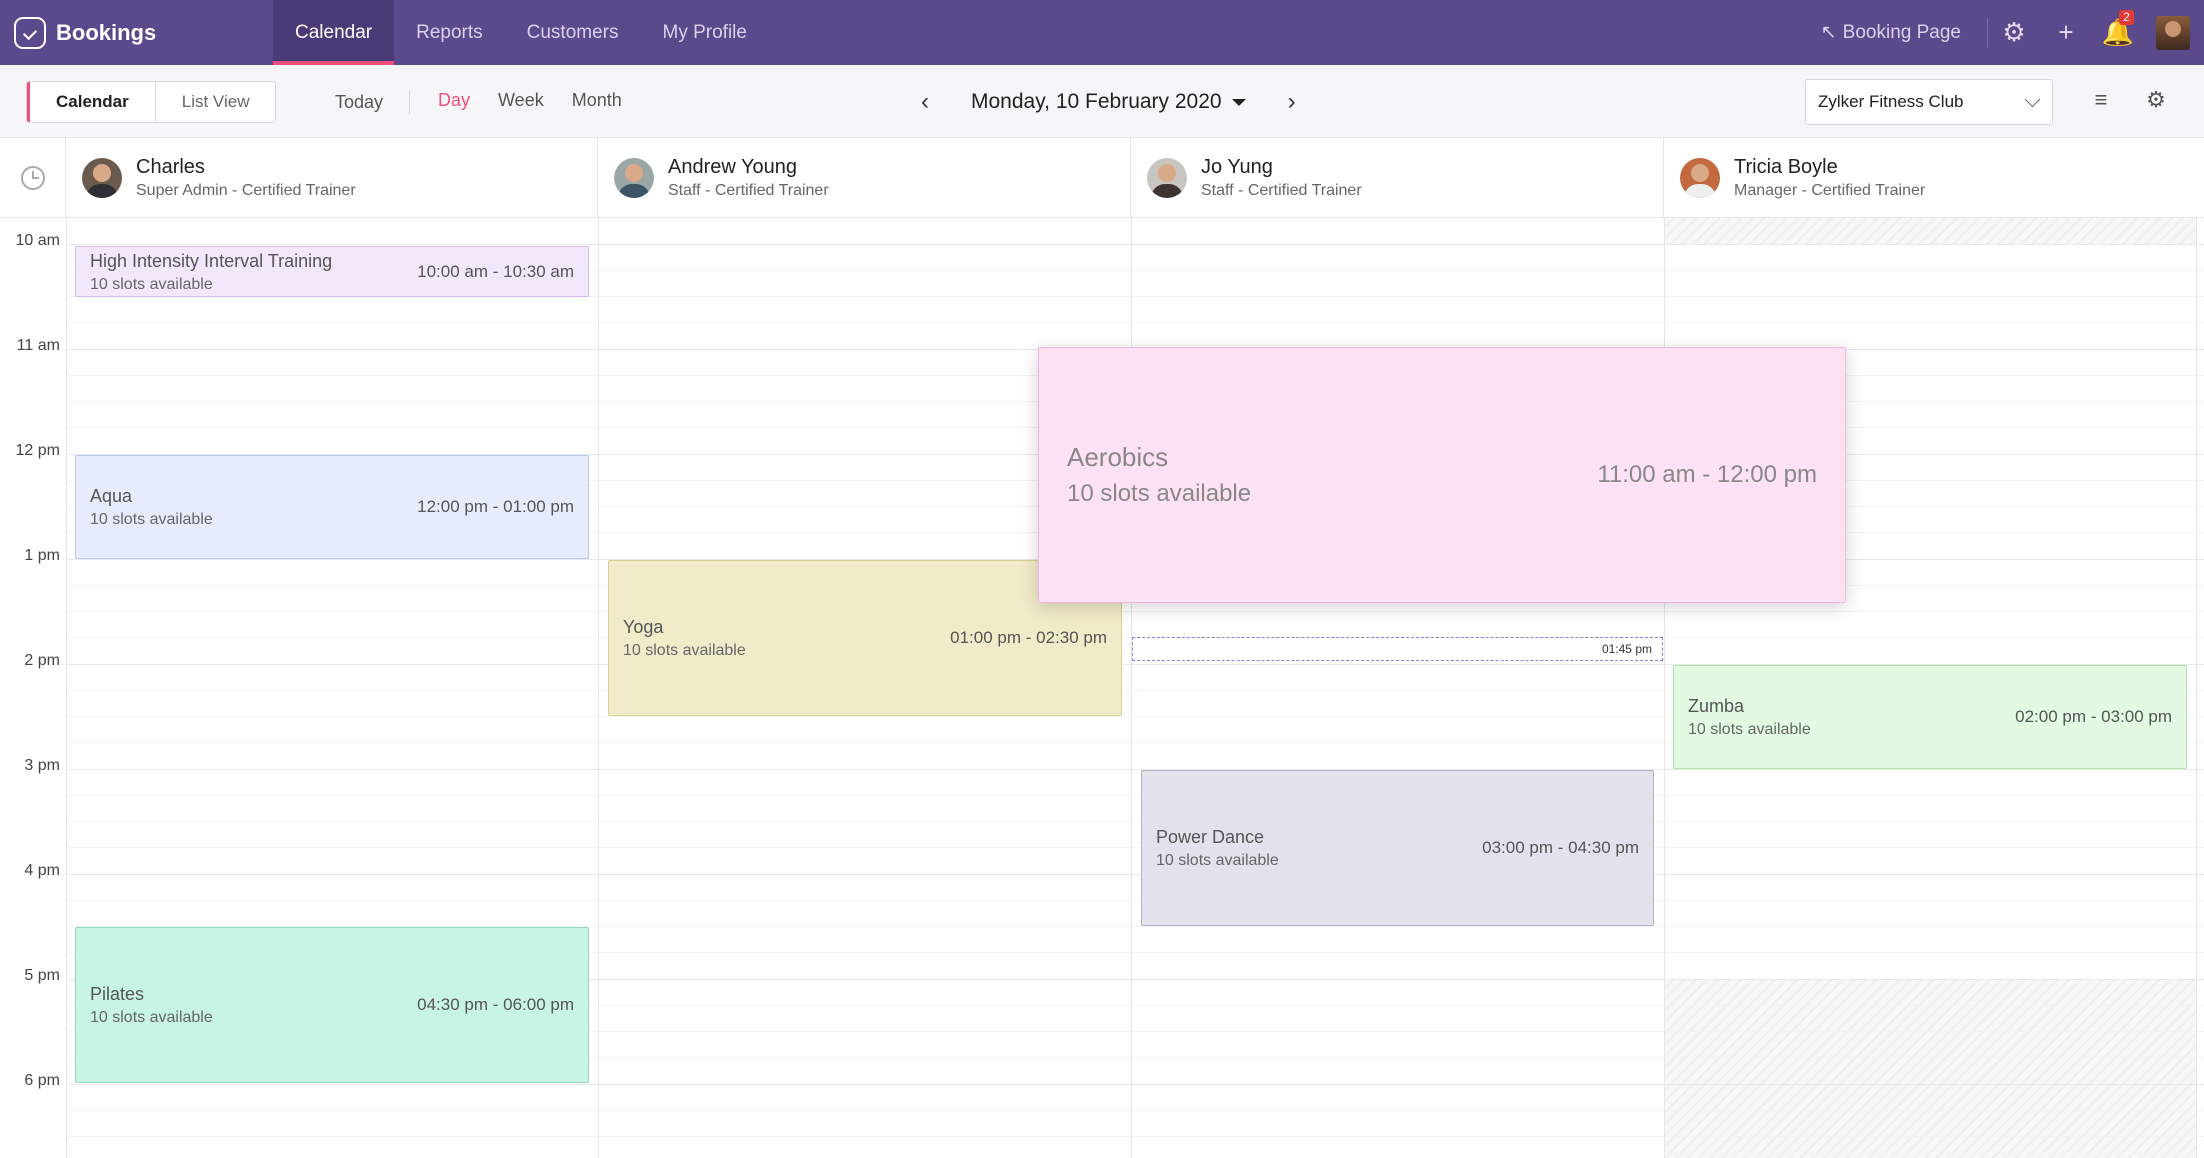  What do you see at coordinates (1930, 231) in the screenshot?
I see `unavailable-block` at bounding box center [1930, 231].